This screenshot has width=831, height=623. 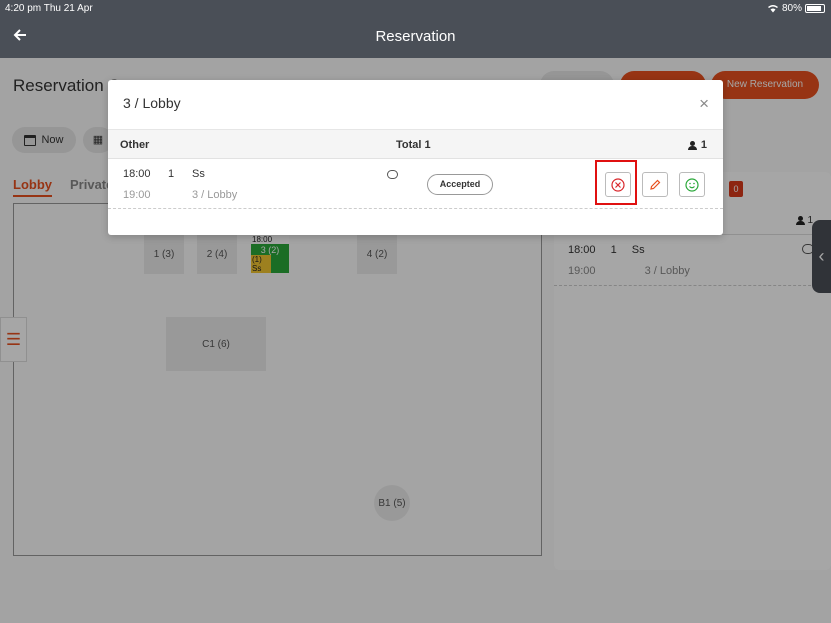 I want to click on reservation-party-size: 1, so click(x=171, y=174).